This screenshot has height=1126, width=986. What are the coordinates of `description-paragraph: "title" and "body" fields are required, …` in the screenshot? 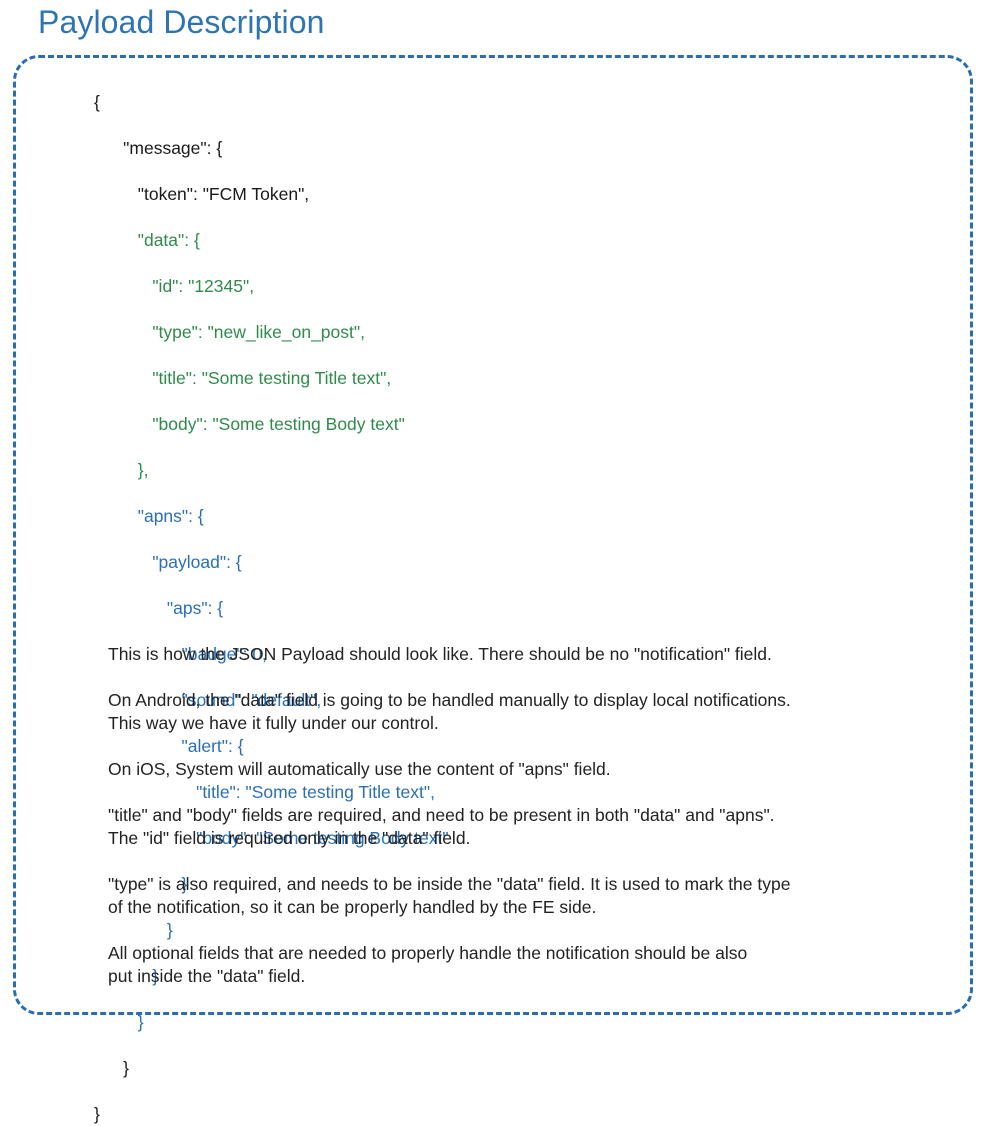 It's located at (441, 826).